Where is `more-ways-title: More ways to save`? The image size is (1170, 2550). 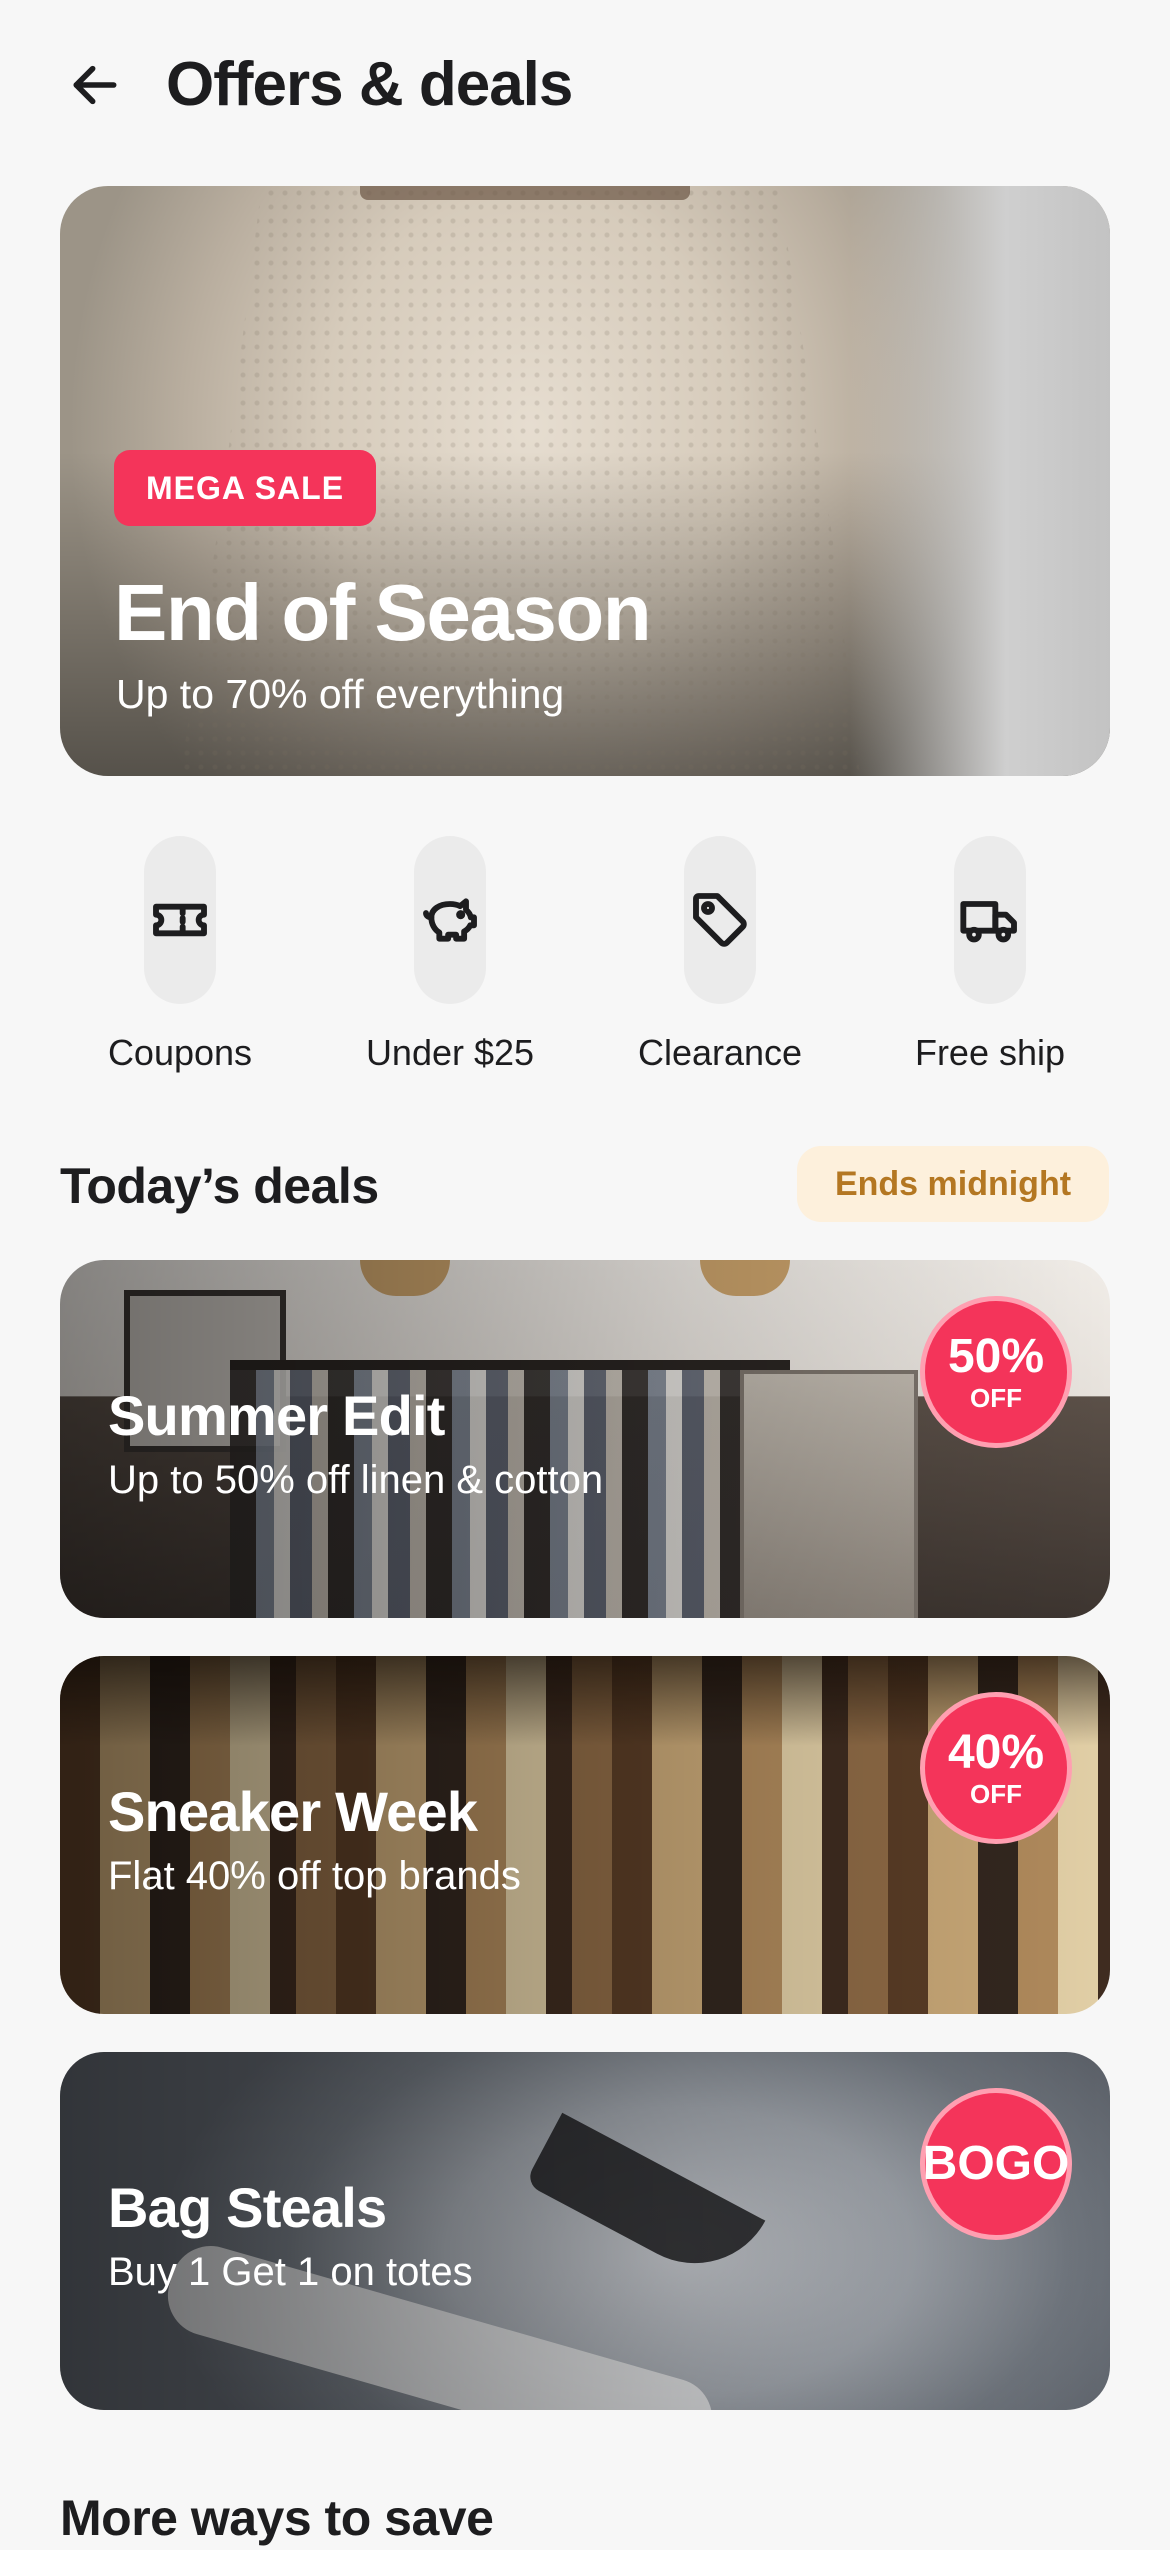 more-ways-title: More ways to save is located at coordinates (277, 2518).